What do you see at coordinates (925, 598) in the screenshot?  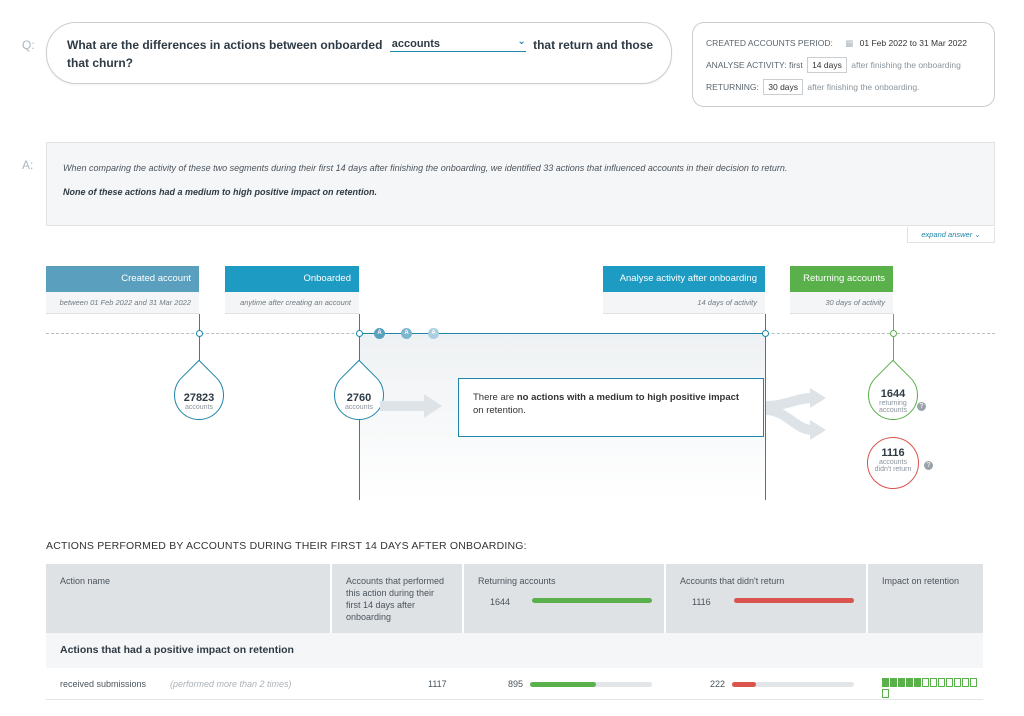 I see `col-impact: Impact on retention` at bounding box center [925, 598].